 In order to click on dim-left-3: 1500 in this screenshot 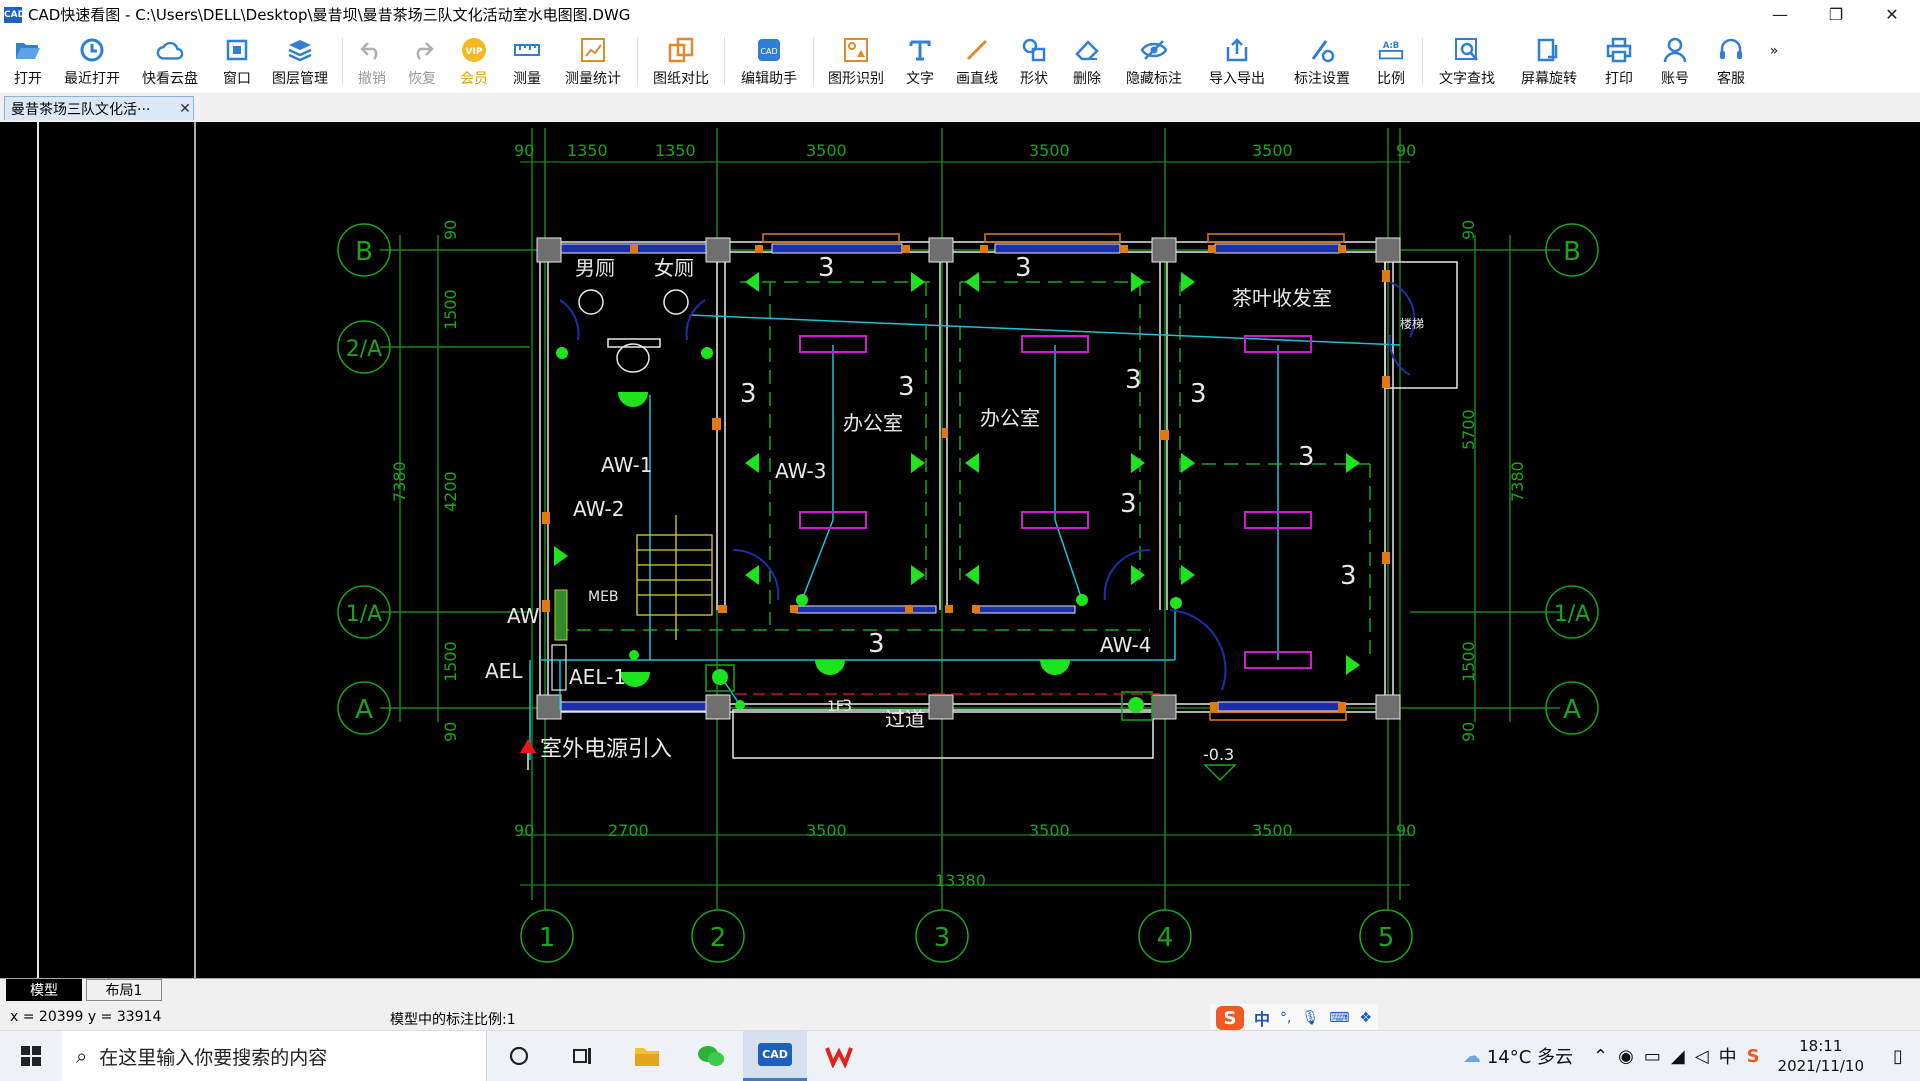, I will do `click(450, 661)`.